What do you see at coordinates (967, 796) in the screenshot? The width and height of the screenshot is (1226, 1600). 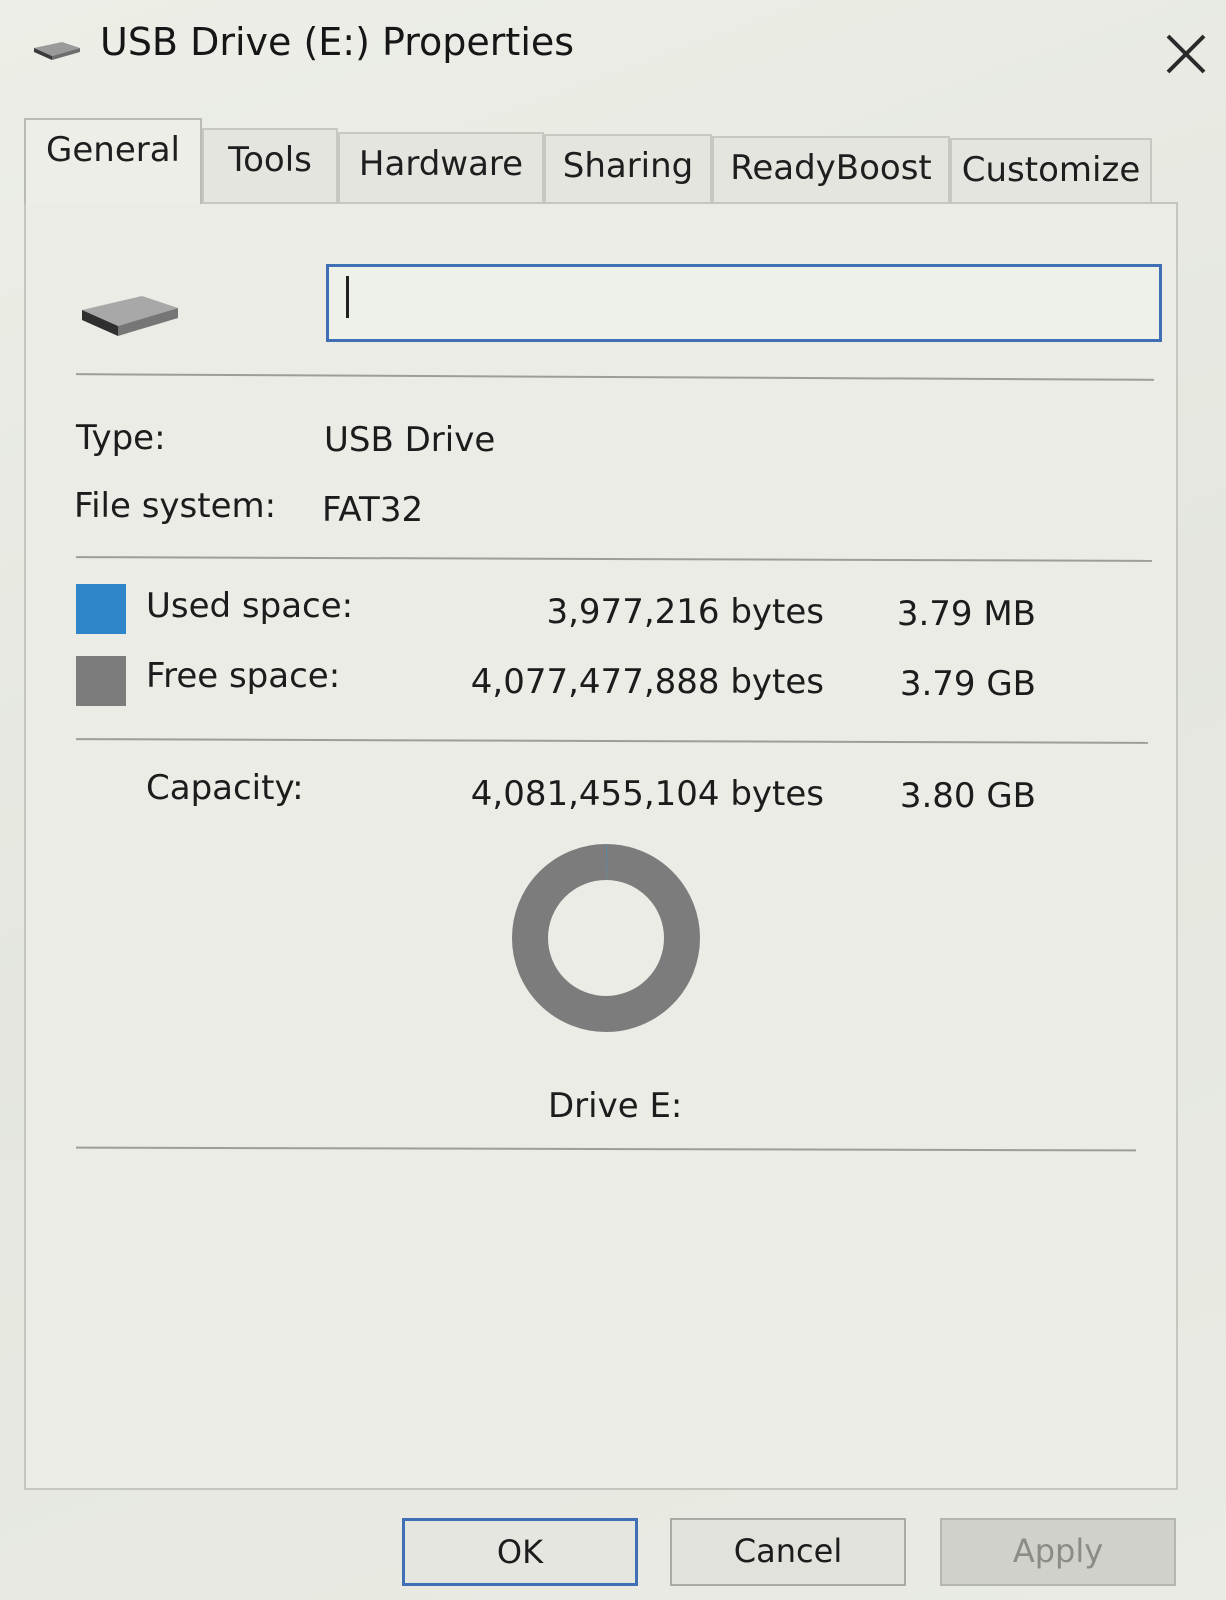 I see `capacity-size: 3.80 GB` at bounding box center [967, 796].